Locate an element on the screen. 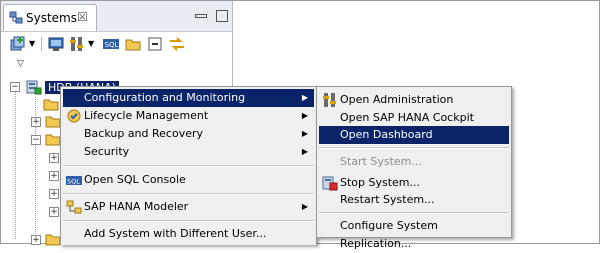 The height and width of the screenshot is (253, 600). menu-item-lifecycle-management: Lifecycle Management ▶ is located at coordinates (188, 116).